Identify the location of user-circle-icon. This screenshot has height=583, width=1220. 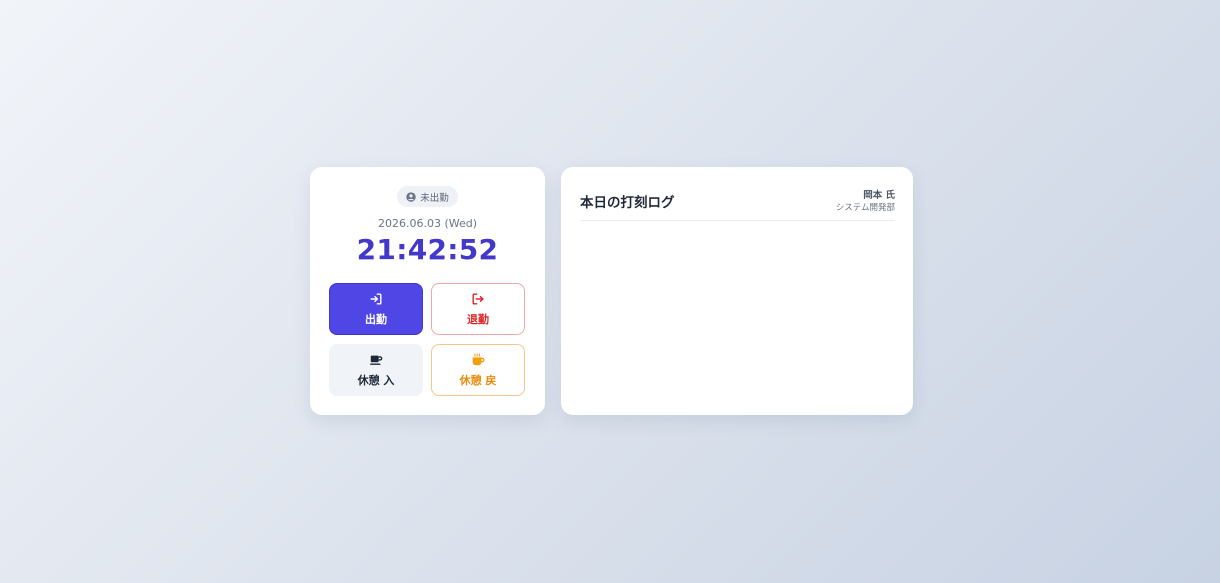
(411, 196).